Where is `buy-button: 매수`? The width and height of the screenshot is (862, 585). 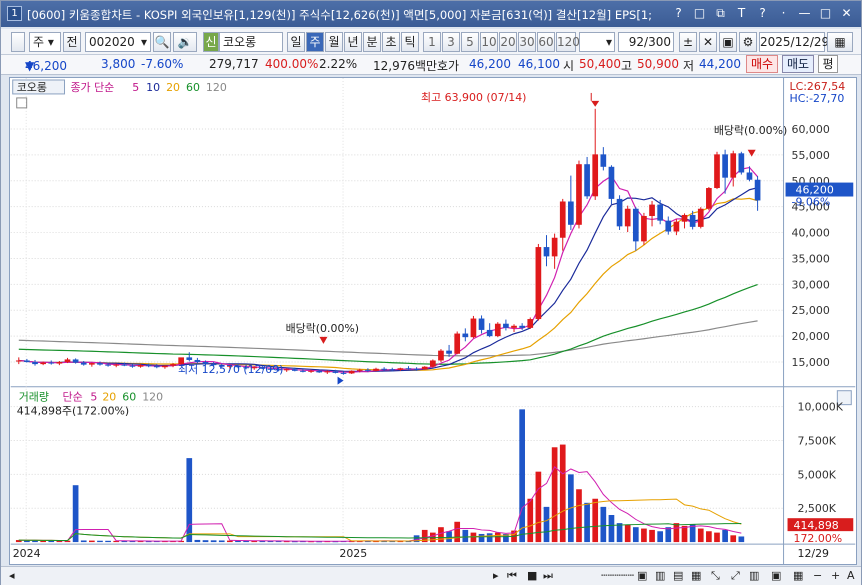 buy-button: 매수 is located at coordinates (762, 64).